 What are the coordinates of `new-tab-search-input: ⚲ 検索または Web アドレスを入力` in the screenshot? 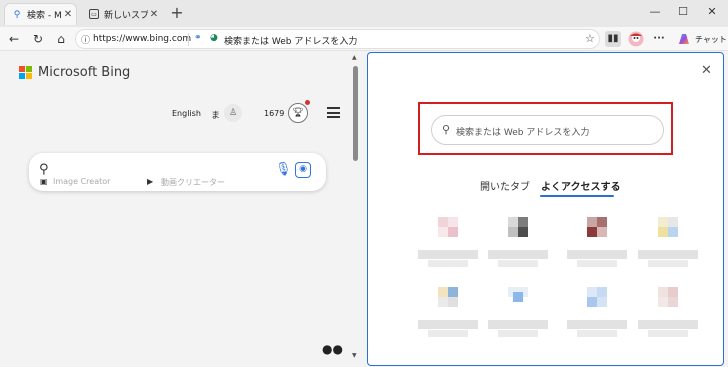 It's located at (547, 130).